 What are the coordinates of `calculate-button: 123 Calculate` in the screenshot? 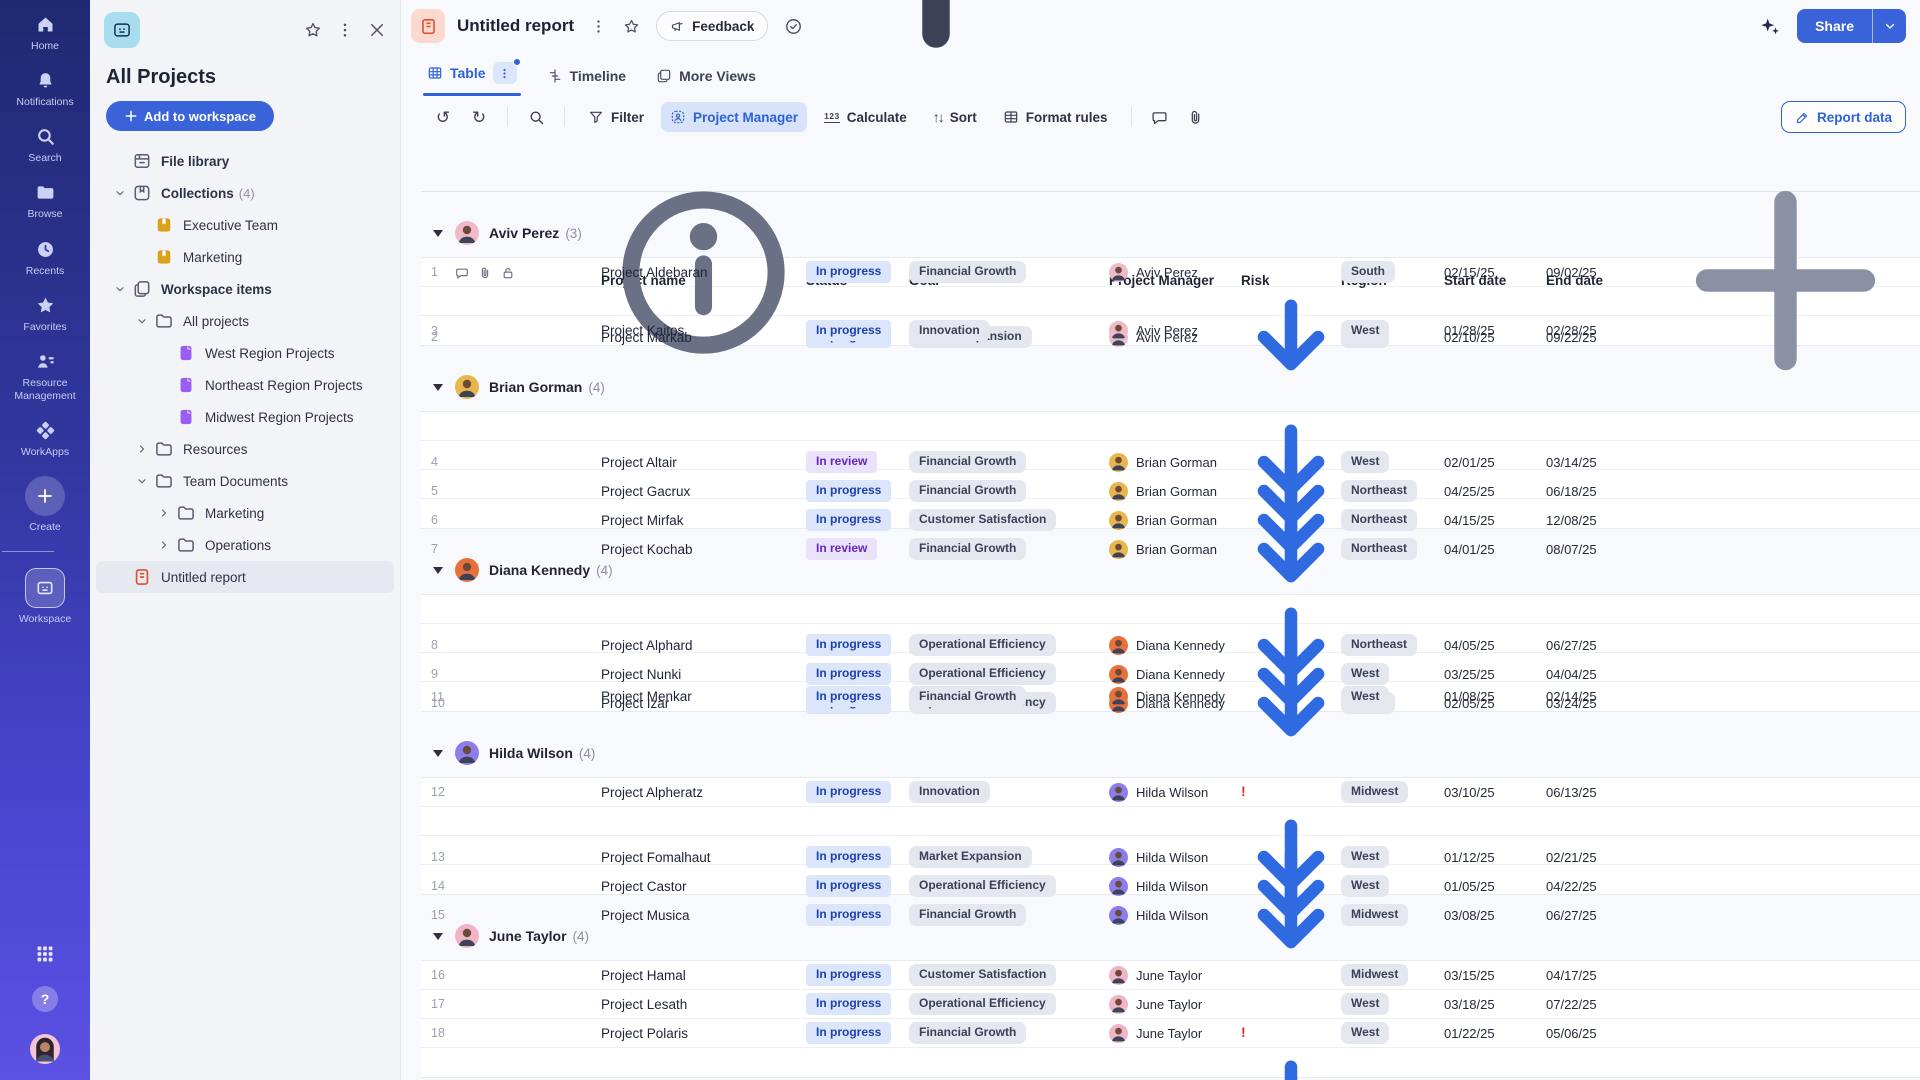 It's located at (865, 117).